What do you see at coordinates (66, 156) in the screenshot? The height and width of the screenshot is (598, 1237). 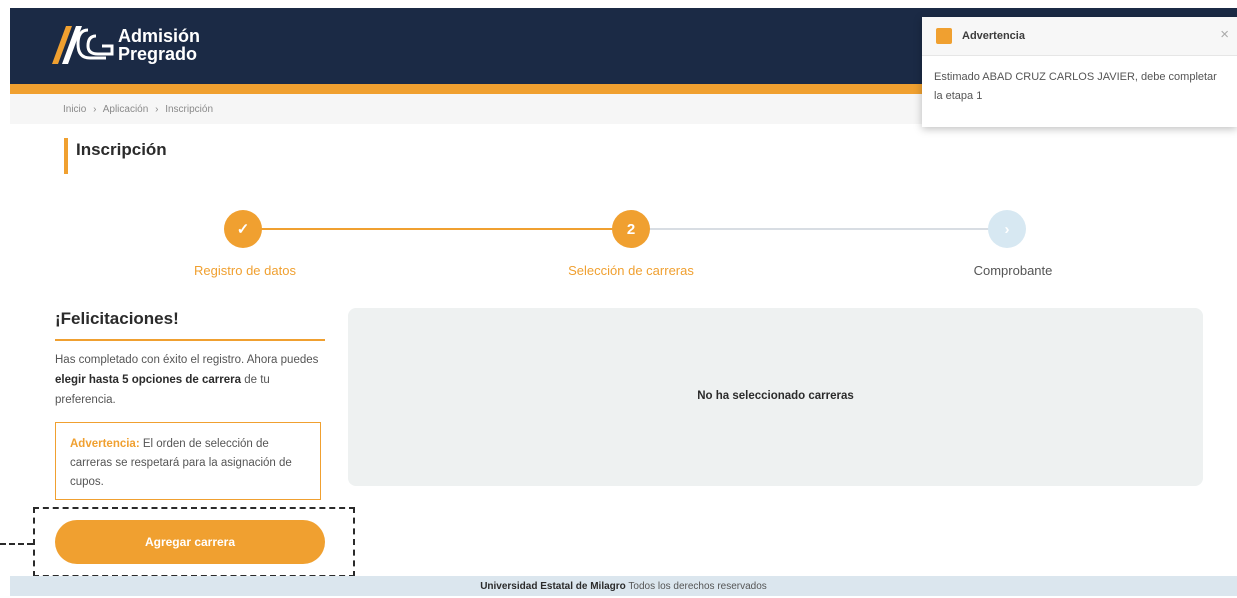 I see `title-accent-bar` at bounding box center [66, 156].